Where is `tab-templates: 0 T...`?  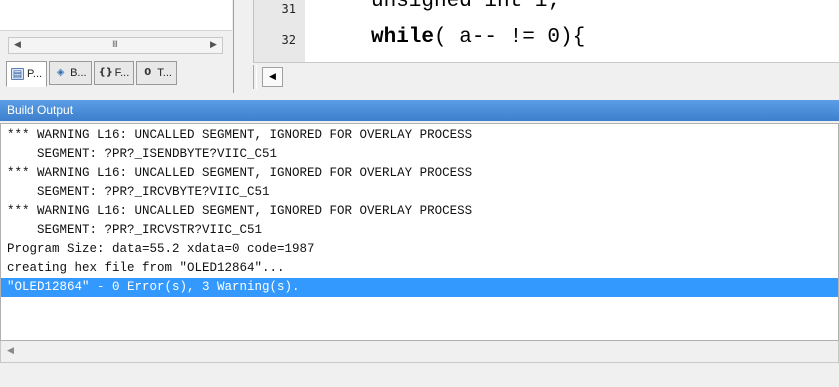 tab-templates: 0 T... is located at coordinates (156, 73).